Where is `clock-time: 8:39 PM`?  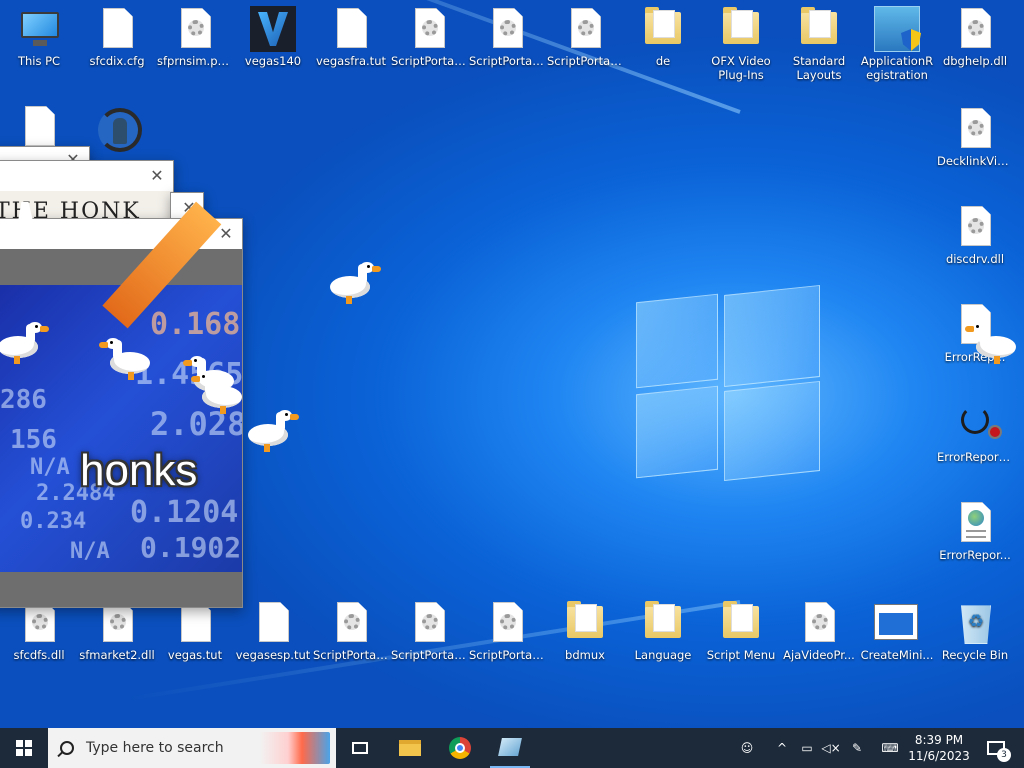
clock-time: 8:39 PM is located at coordinates (939, 740).